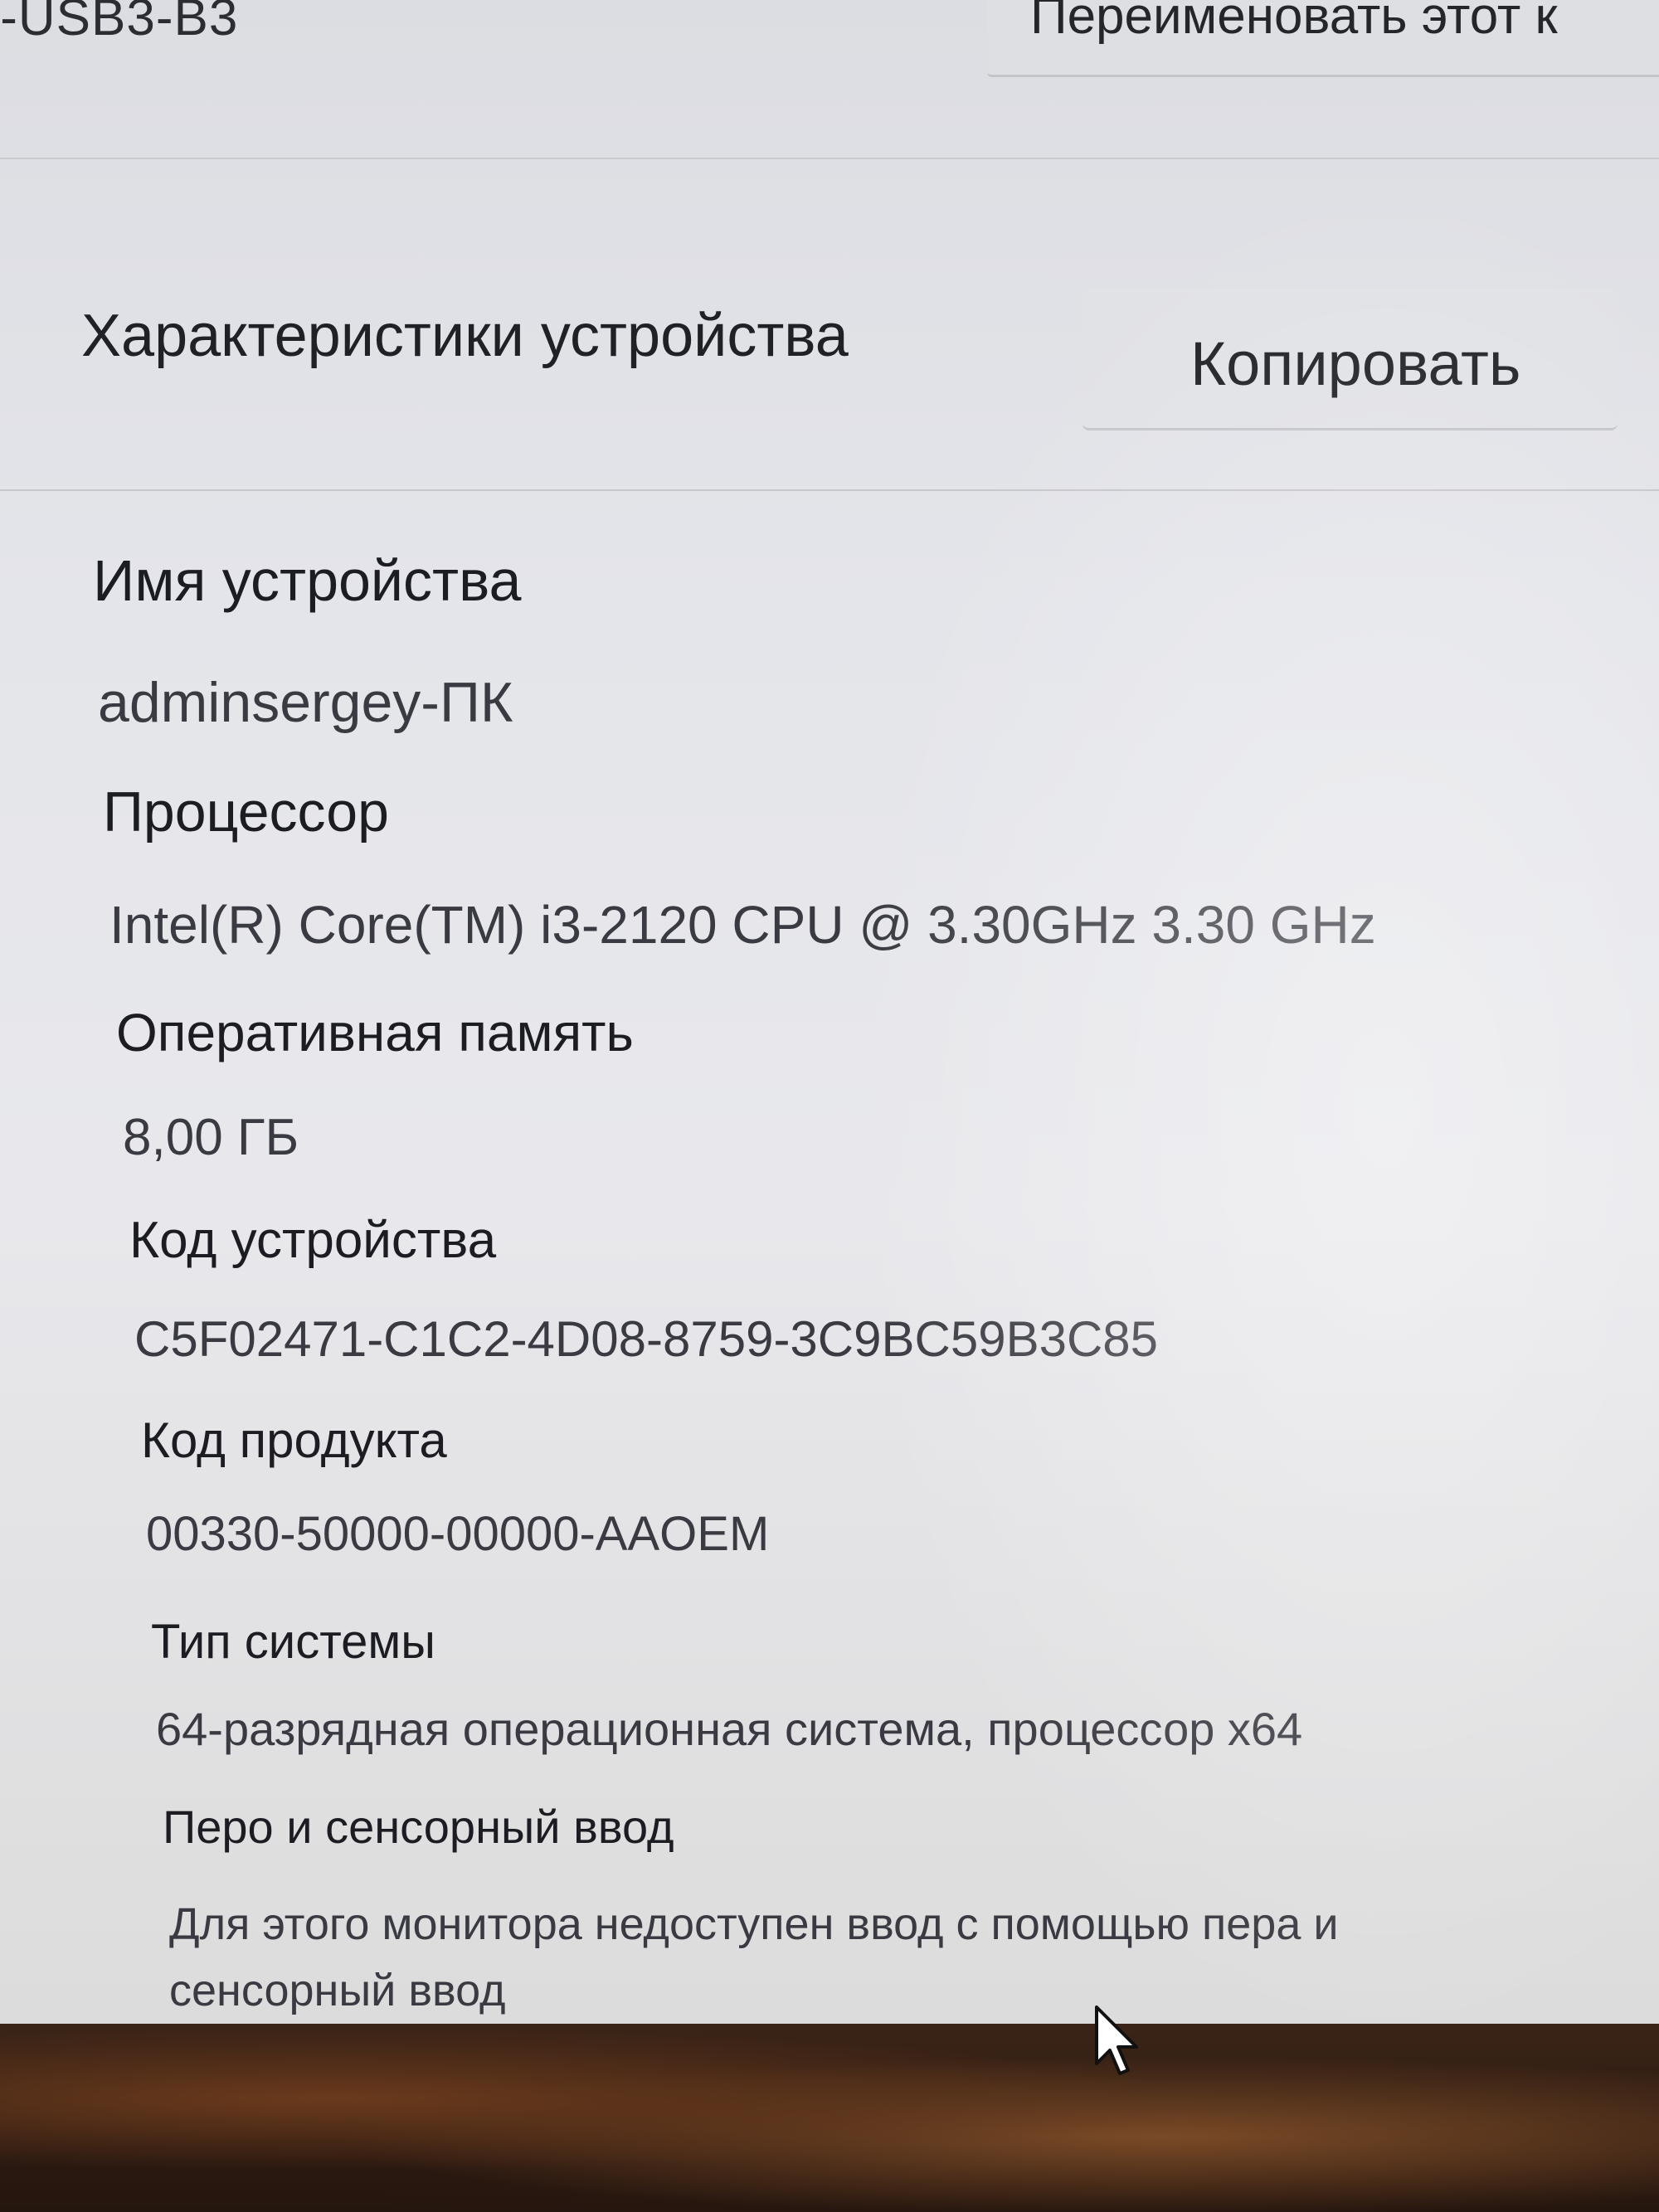 Image resolution: width=1659 pixels, height=2212 pixels. Describe the element at coordinates (211, 1137) in the screenshot. I see `ram-value: 8,00 ГБ` at that location.